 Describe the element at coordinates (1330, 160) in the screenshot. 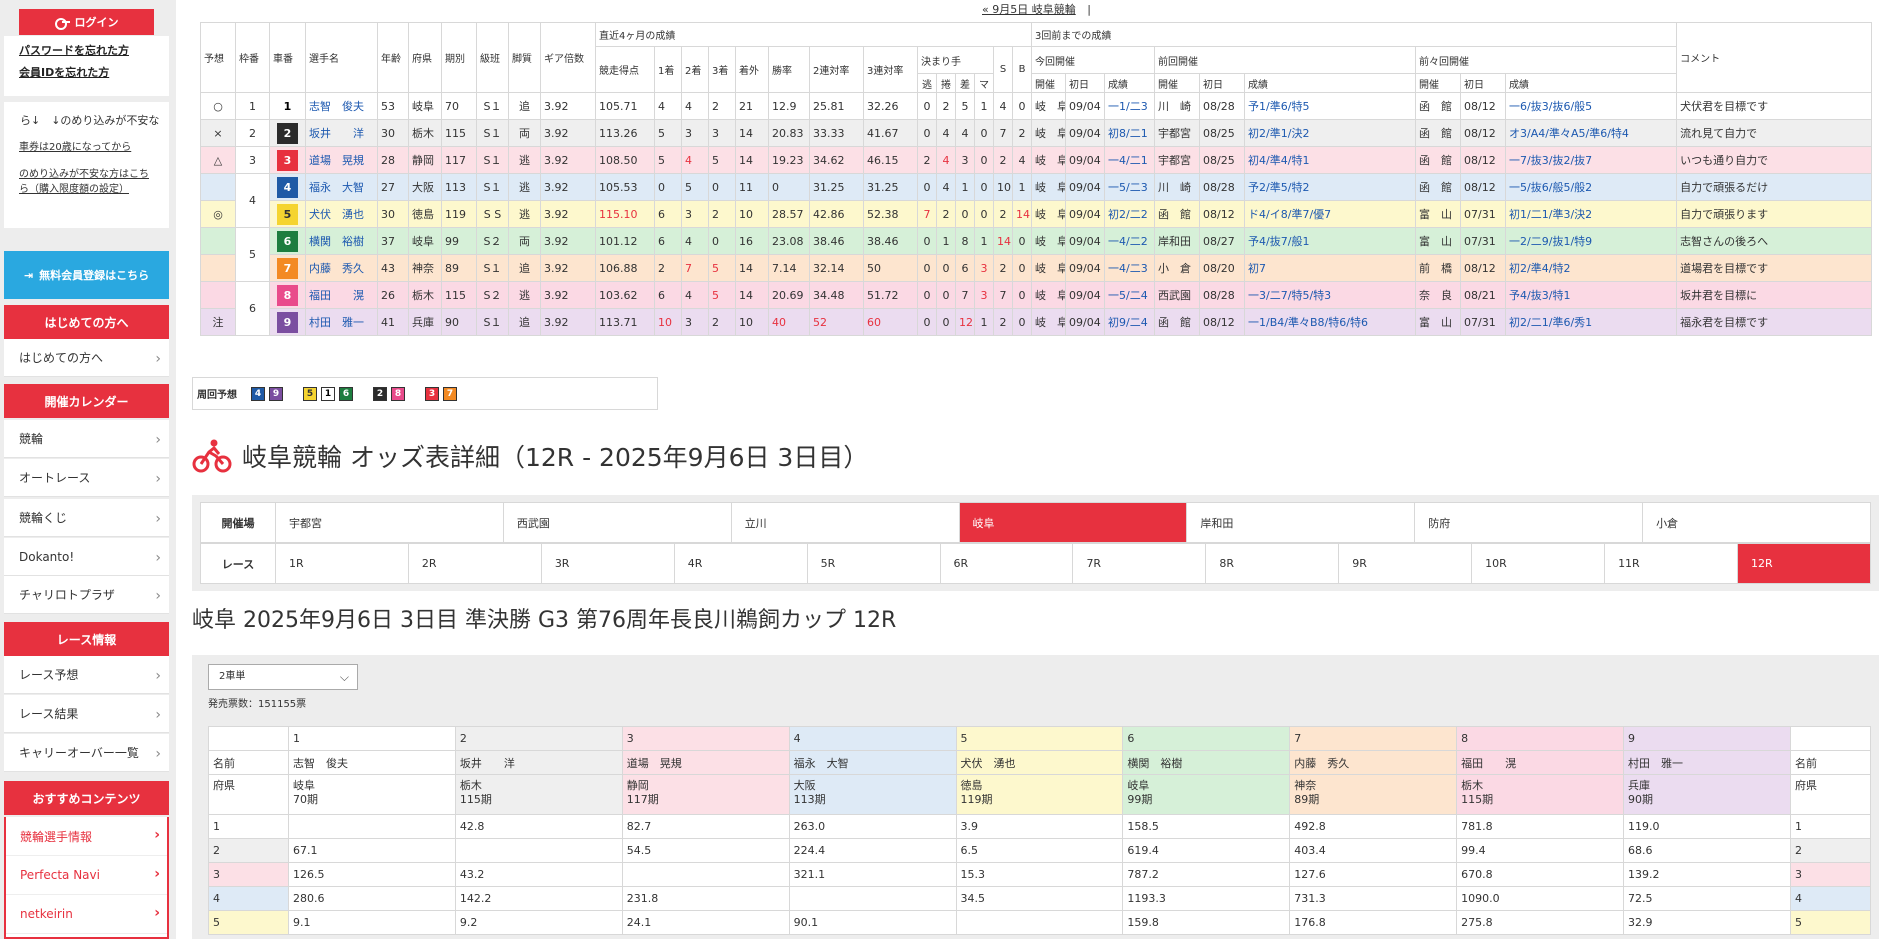

I see `entry-pr: 初4/準4/特1` at that location.